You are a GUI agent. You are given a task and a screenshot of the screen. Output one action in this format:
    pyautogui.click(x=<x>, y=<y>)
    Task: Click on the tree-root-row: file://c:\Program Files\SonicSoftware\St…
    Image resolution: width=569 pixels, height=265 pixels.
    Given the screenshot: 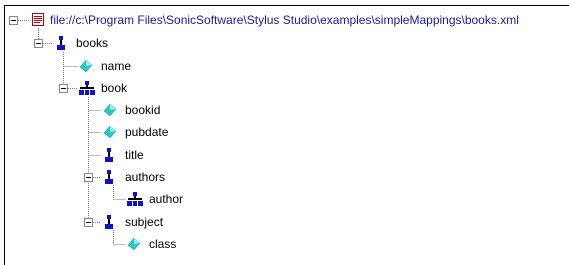 What is the action you would take?
    pyautogui.click(x=284, y=20)
    